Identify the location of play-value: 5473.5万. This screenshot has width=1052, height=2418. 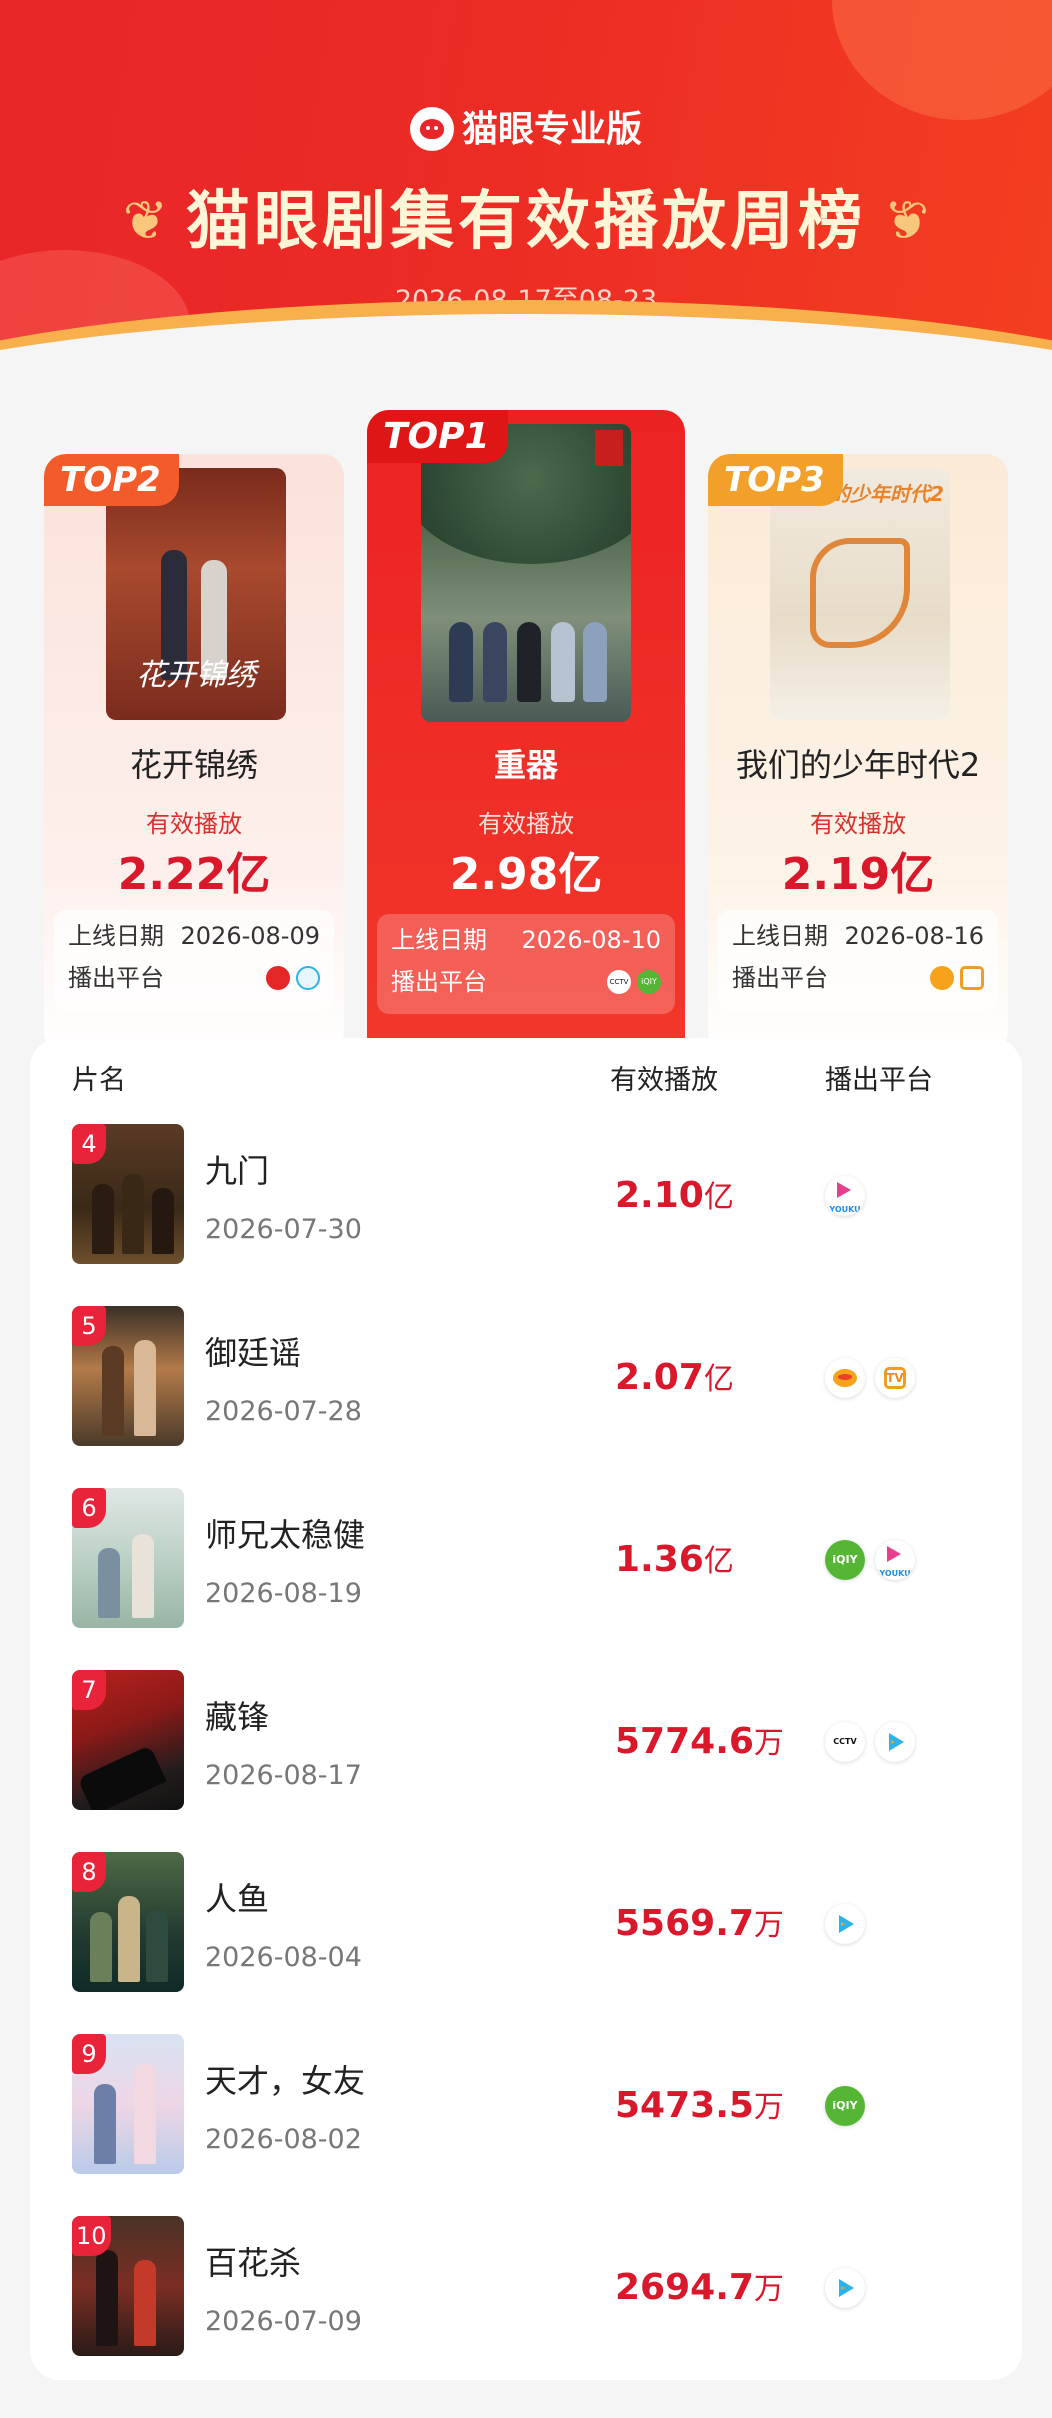
(699, 2104).